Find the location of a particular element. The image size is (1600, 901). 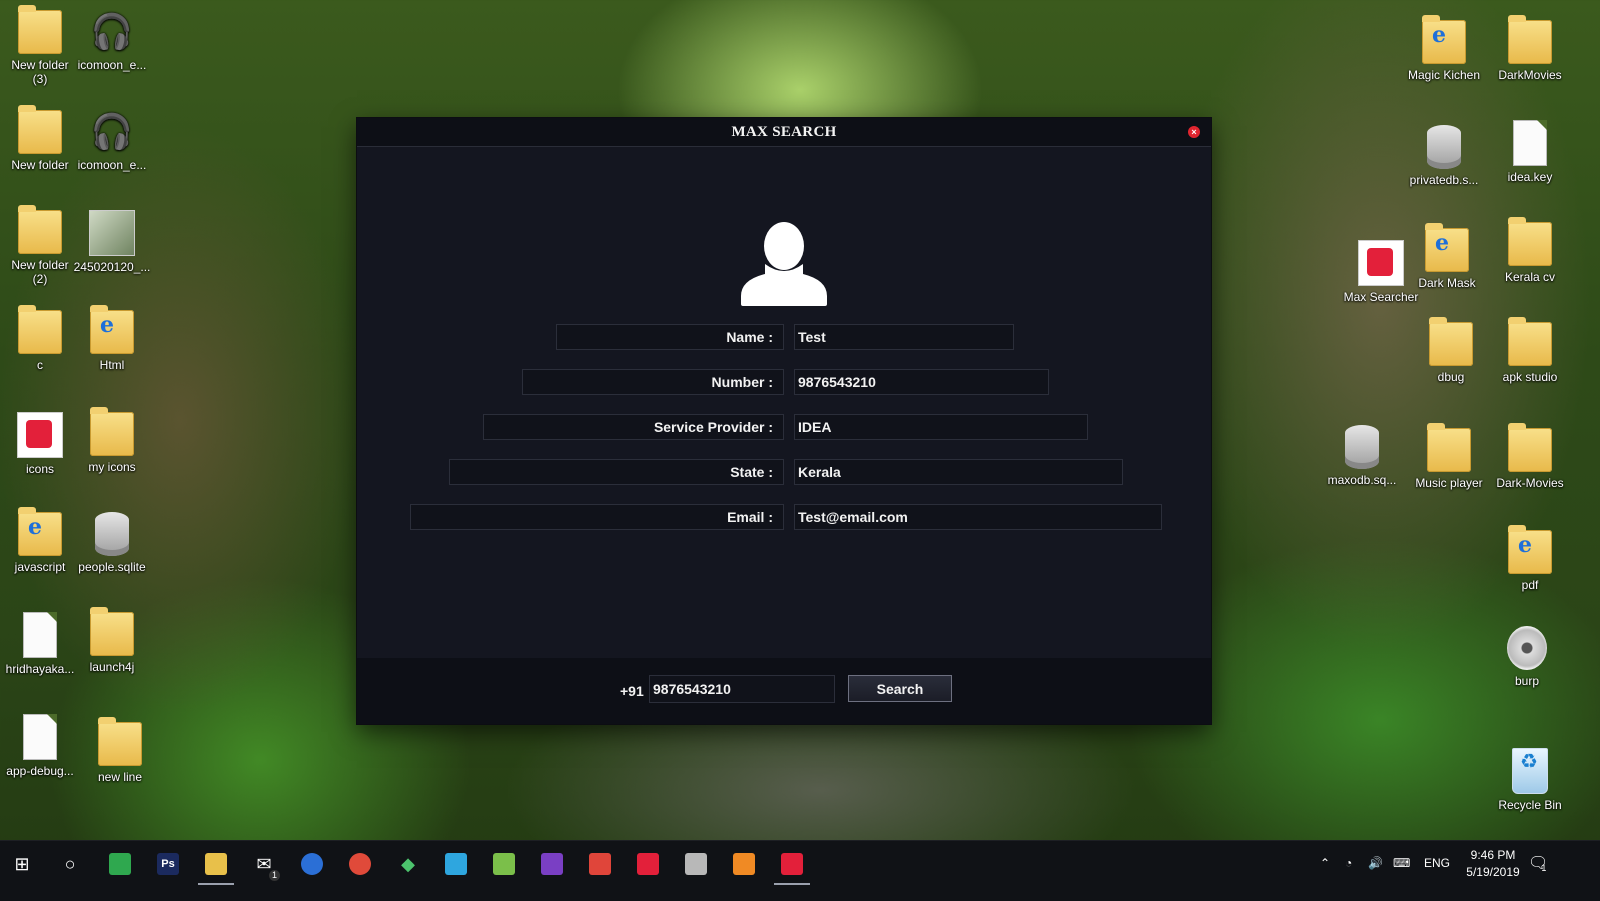

notification-center: 🗨 1 is located at coordinates (1538, 863).